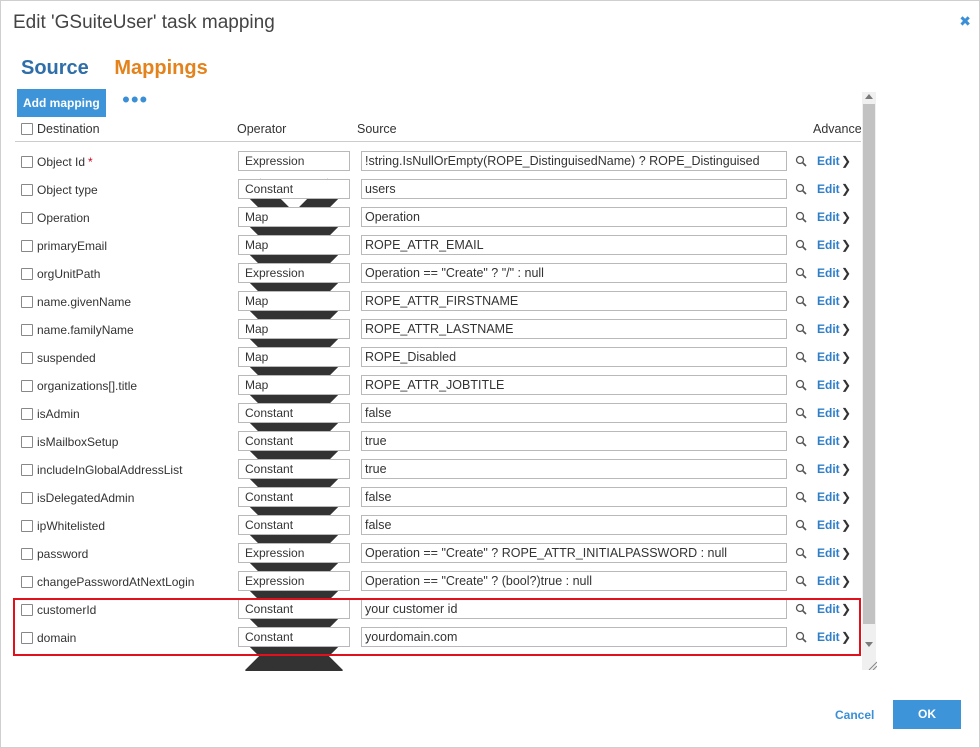  I want to click on source-input: ROPE_ATTR_EMAIL, so click(574, 245).